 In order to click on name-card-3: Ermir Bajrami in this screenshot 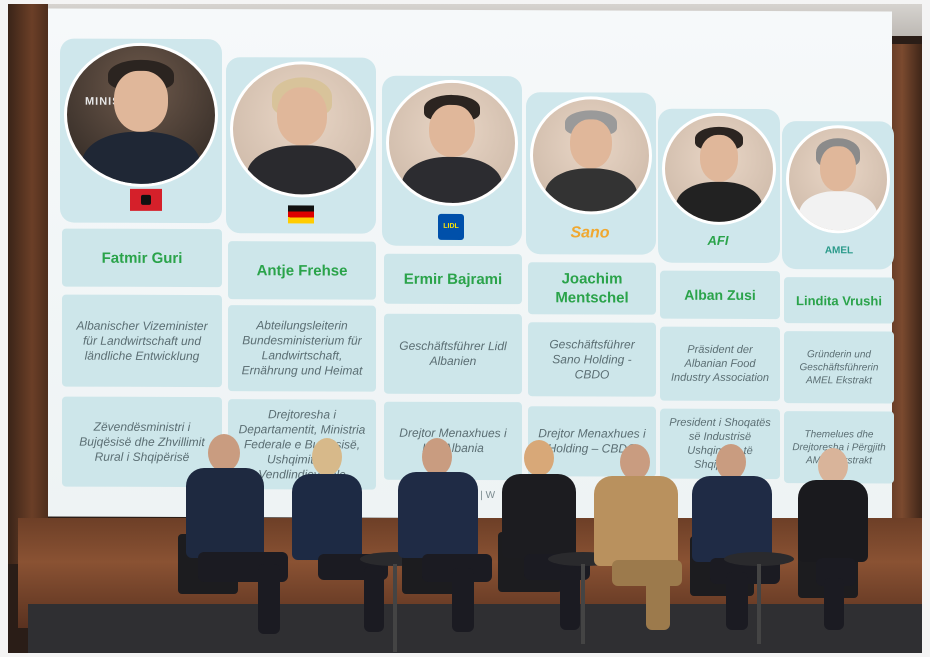, I will do `click(453, 279)`.